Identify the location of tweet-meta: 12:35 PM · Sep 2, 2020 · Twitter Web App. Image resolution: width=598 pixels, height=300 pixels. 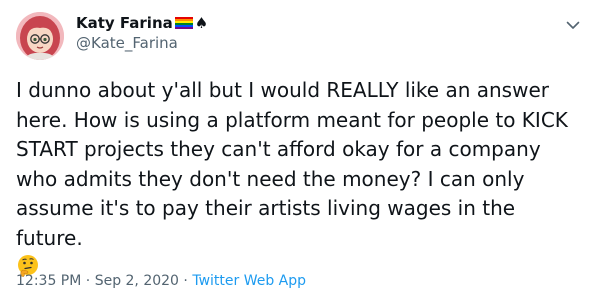
(161, 281).